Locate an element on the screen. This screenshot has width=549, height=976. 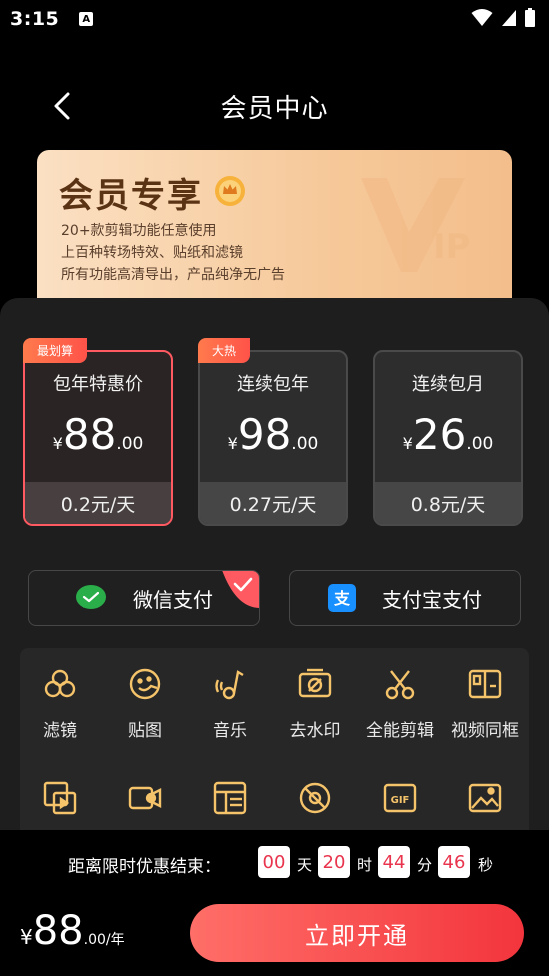
status-icons is located at coordinates (503, 17).